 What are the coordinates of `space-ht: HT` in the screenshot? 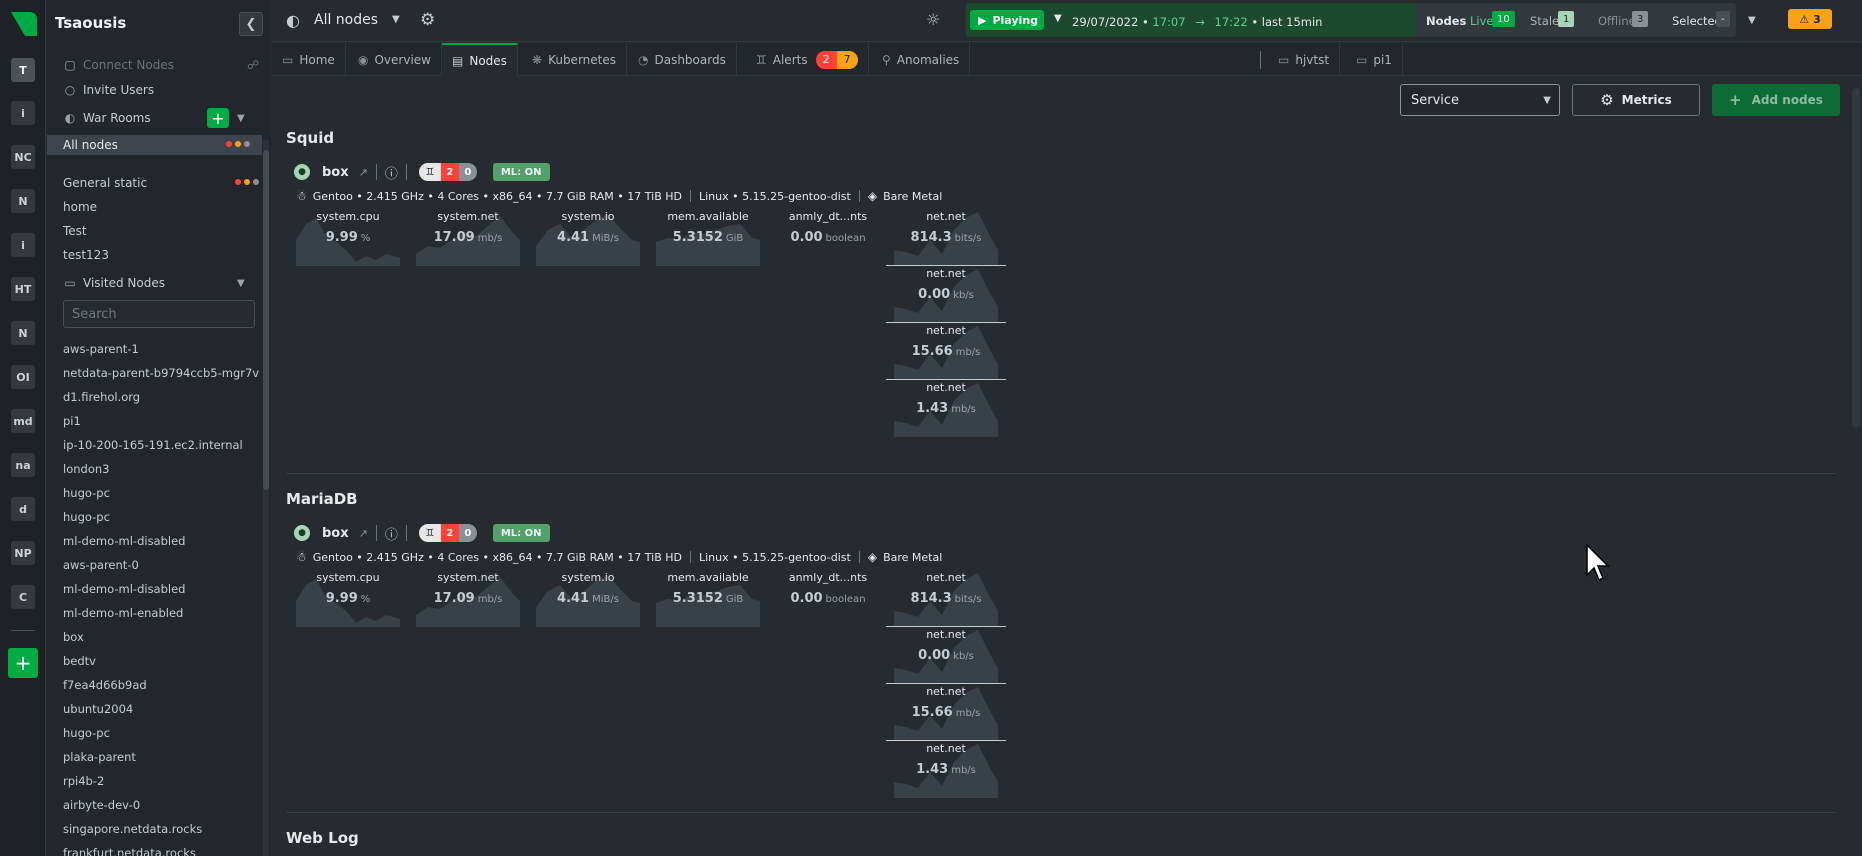 It's located at (23, 289).